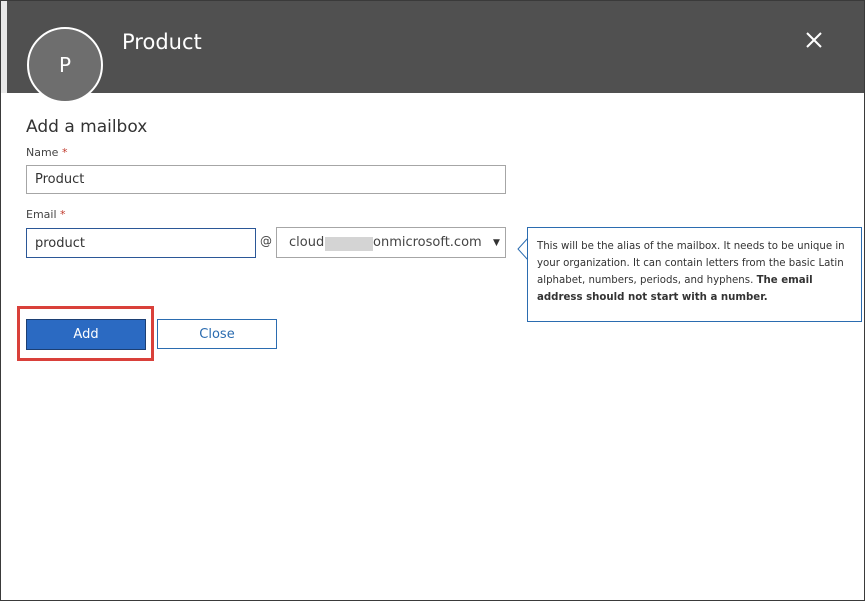 The image size is (865, 601). Describe the element at coordinates (496, 243) in the screenshot. I see `chevron-down-icon: ▼` at that location.